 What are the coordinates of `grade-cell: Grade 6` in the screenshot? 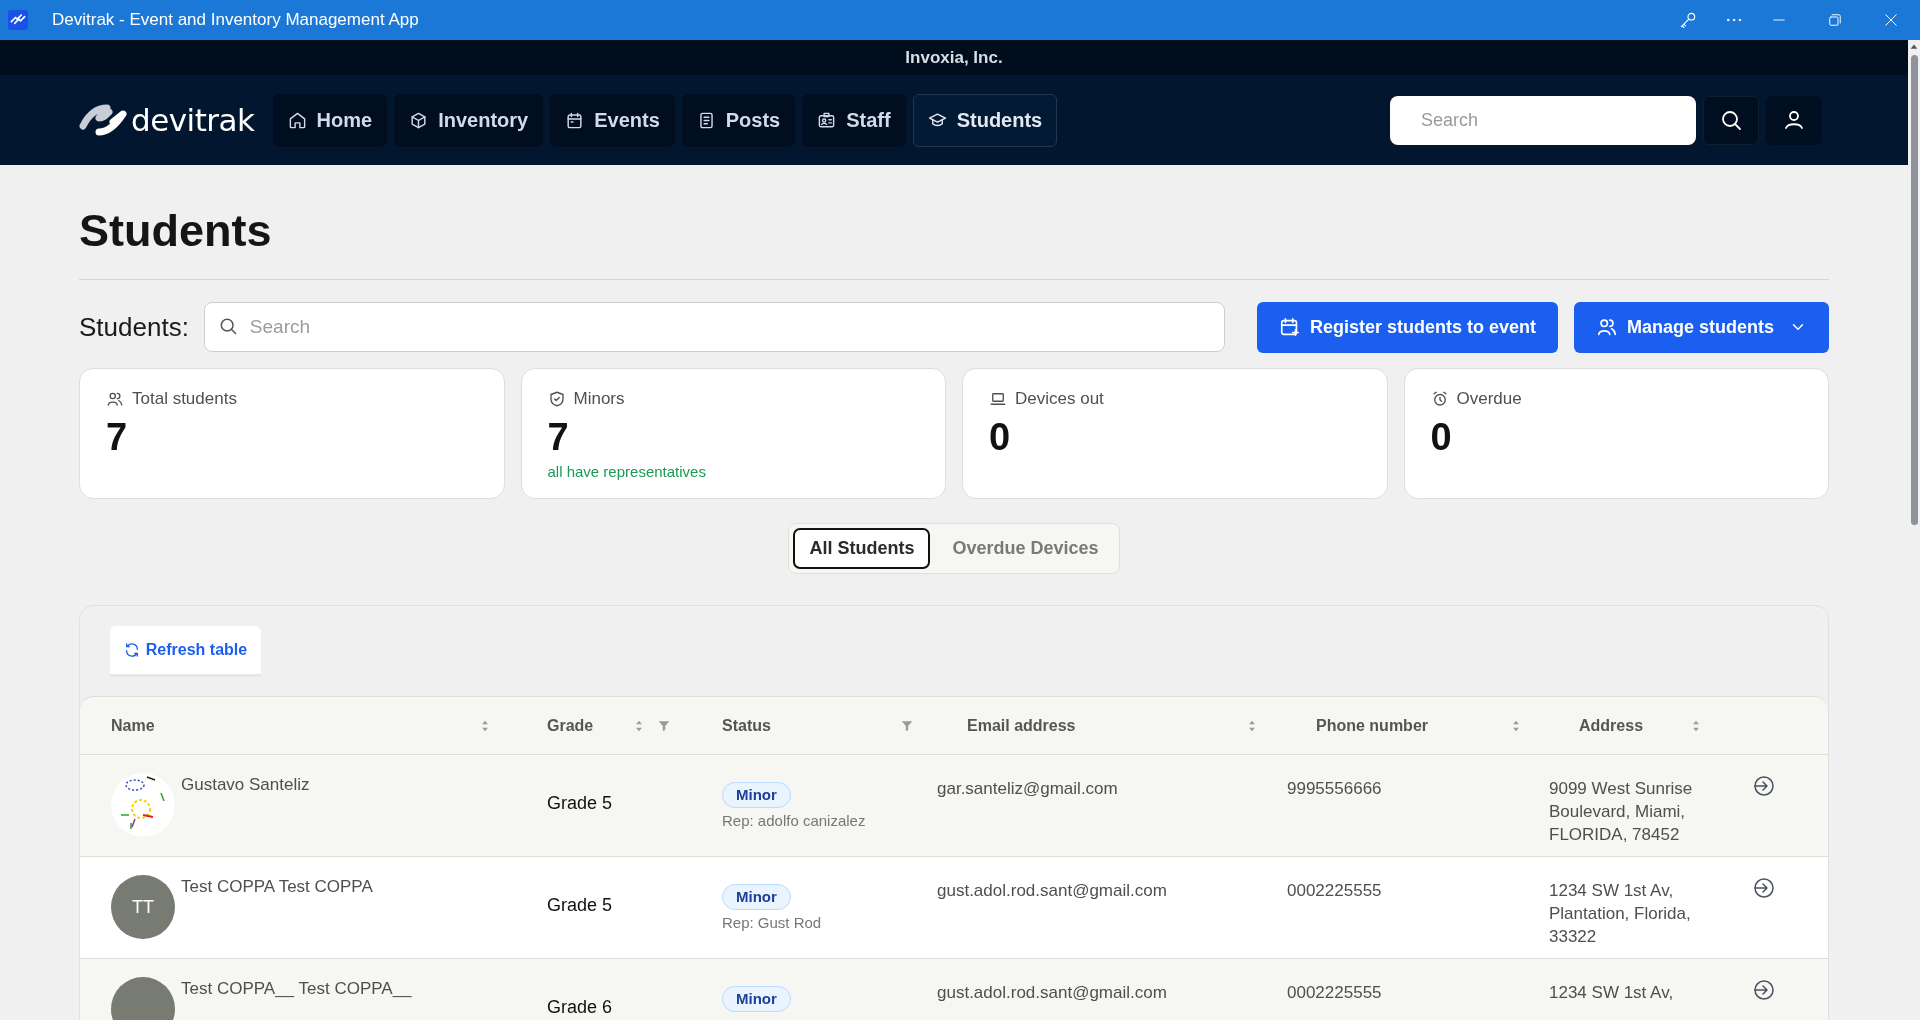 It's located at (580, 1007).